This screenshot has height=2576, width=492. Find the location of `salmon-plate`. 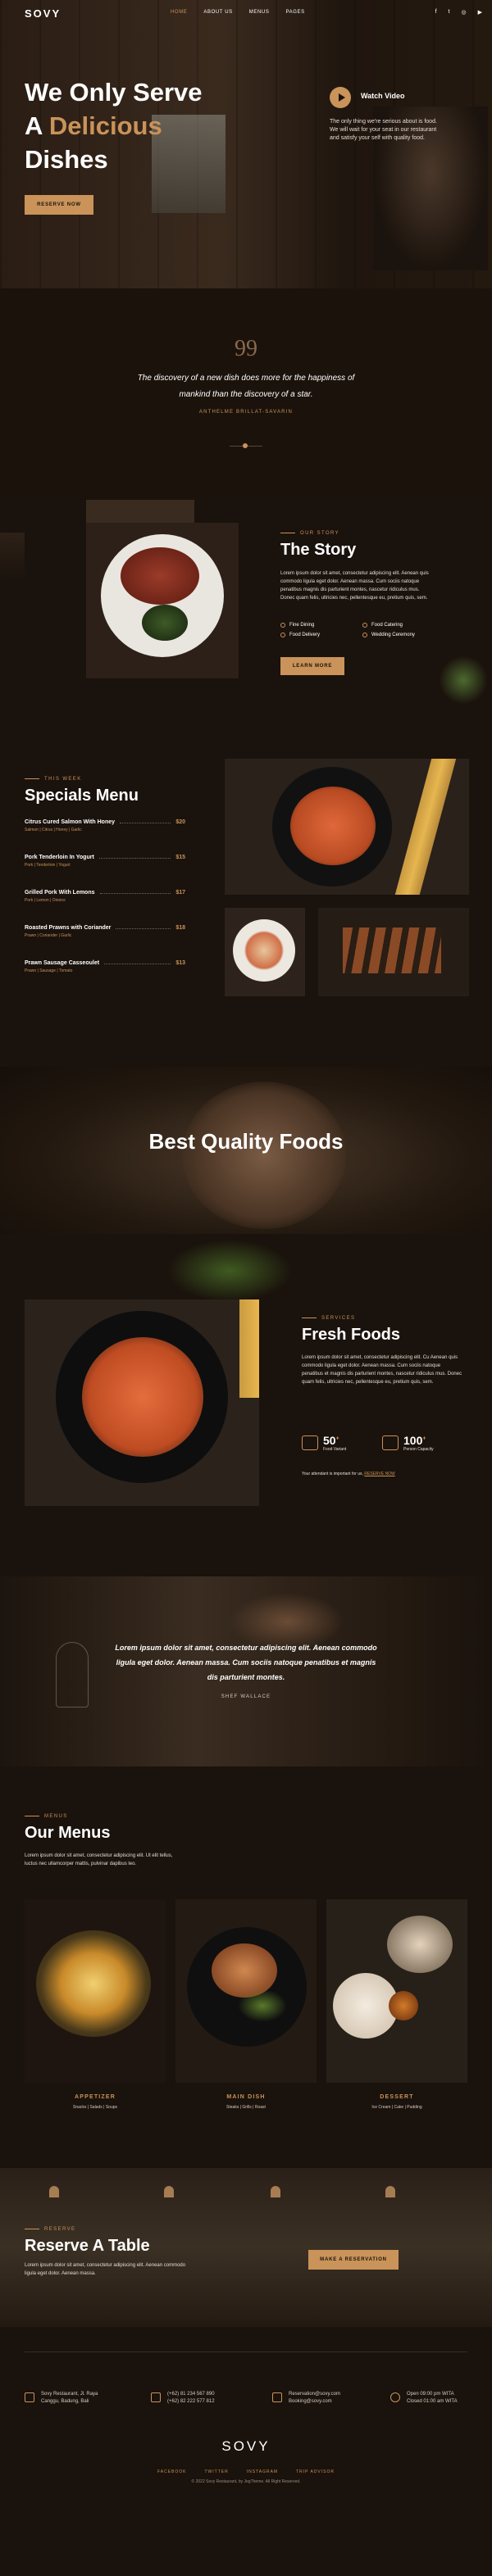

salmon-plate is located at coordinates (264, 950).